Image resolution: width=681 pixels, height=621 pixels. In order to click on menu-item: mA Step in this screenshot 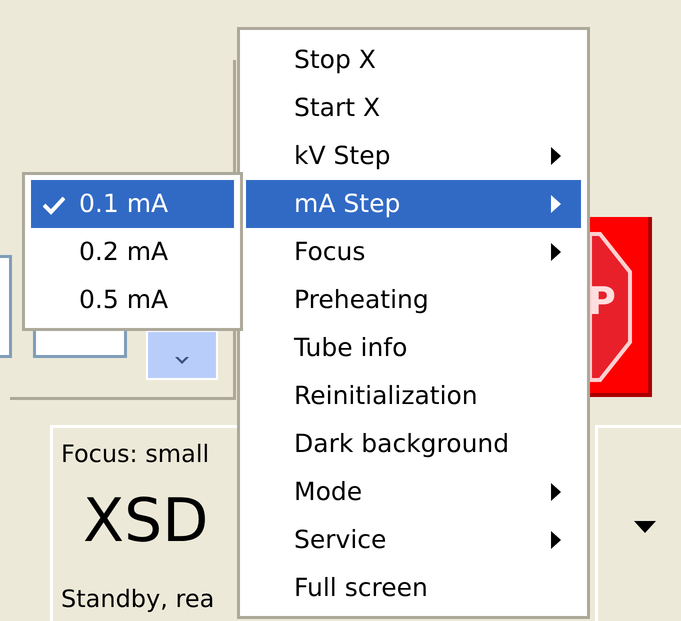, I will do `click(413, 204)`.